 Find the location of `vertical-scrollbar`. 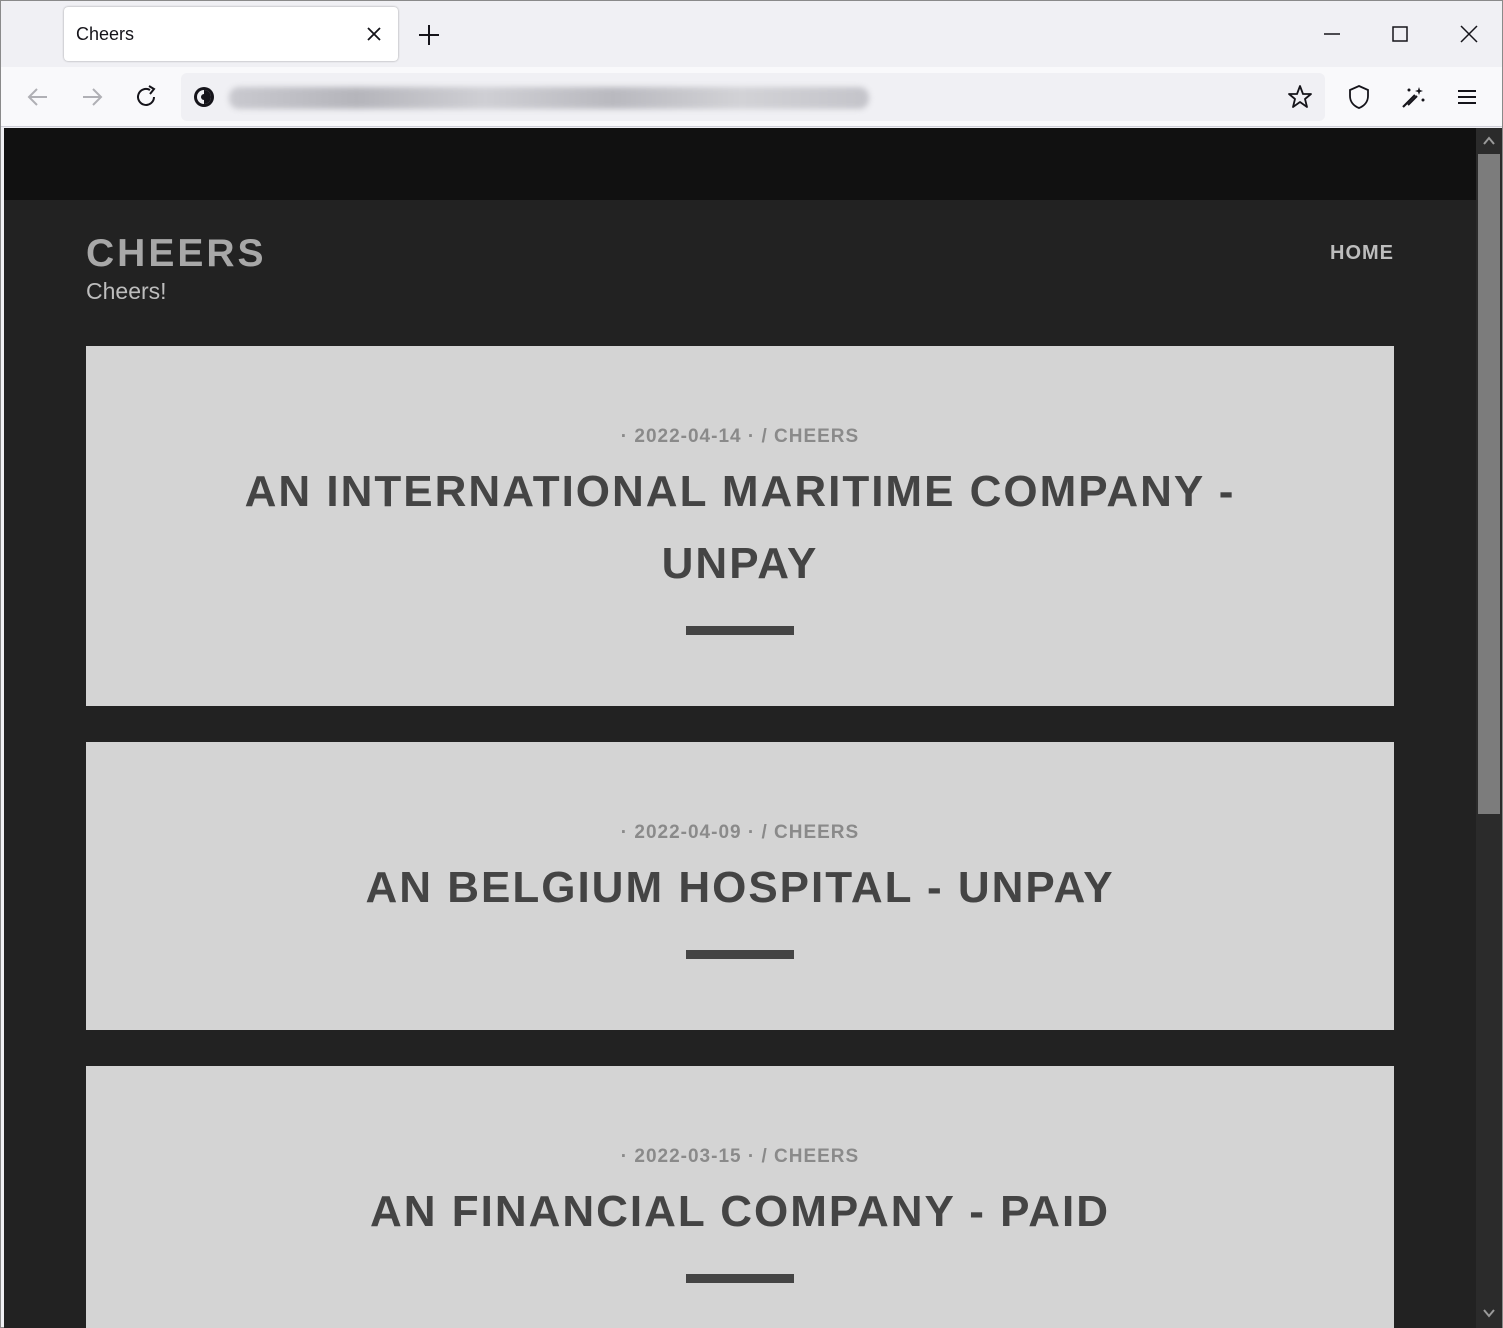

vertical-scrollbar is located at coordinates (1489, 728).